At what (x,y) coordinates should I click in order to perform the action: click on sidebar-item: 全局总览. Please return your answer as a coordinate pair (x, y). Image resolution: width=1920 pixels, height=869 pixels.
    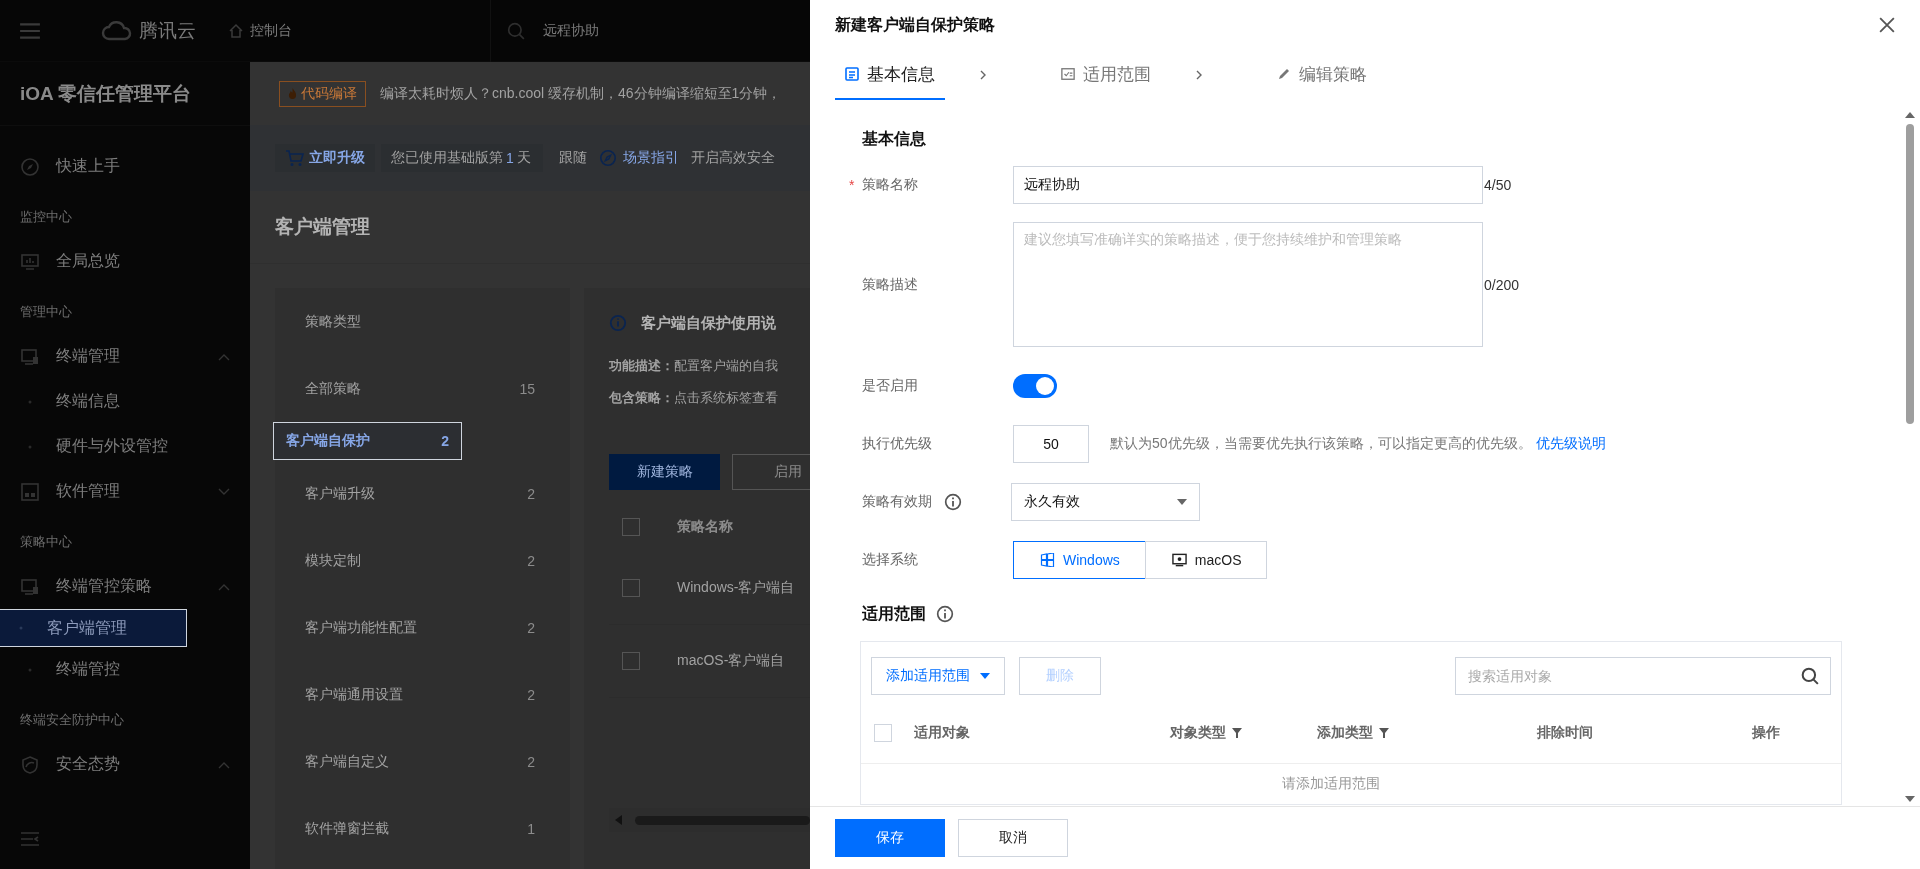
    Looking at the image, I should click on (125, 261).